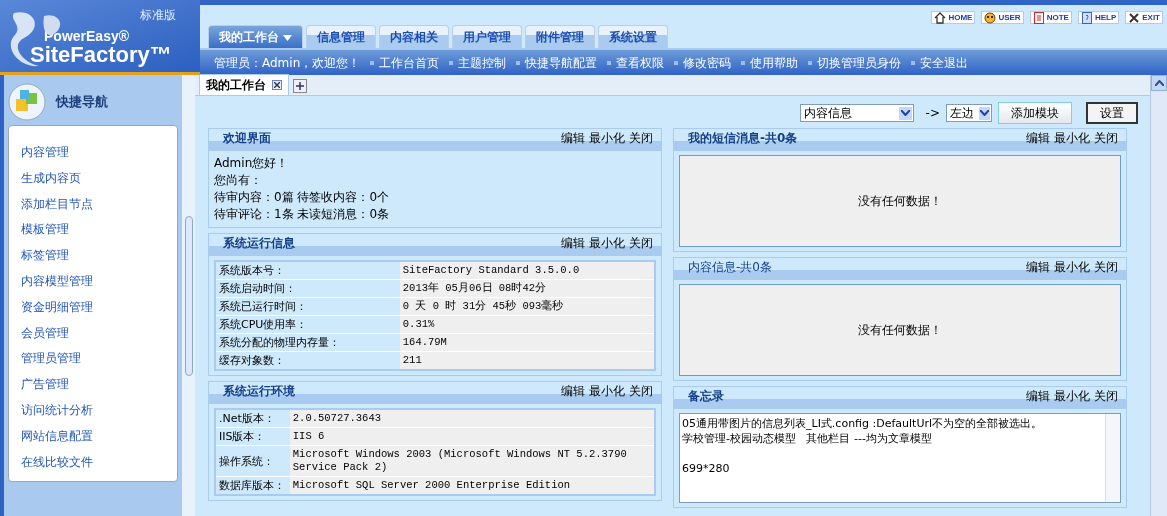  I want to click on panel-title: 系统运行环境, so click(259, 391).